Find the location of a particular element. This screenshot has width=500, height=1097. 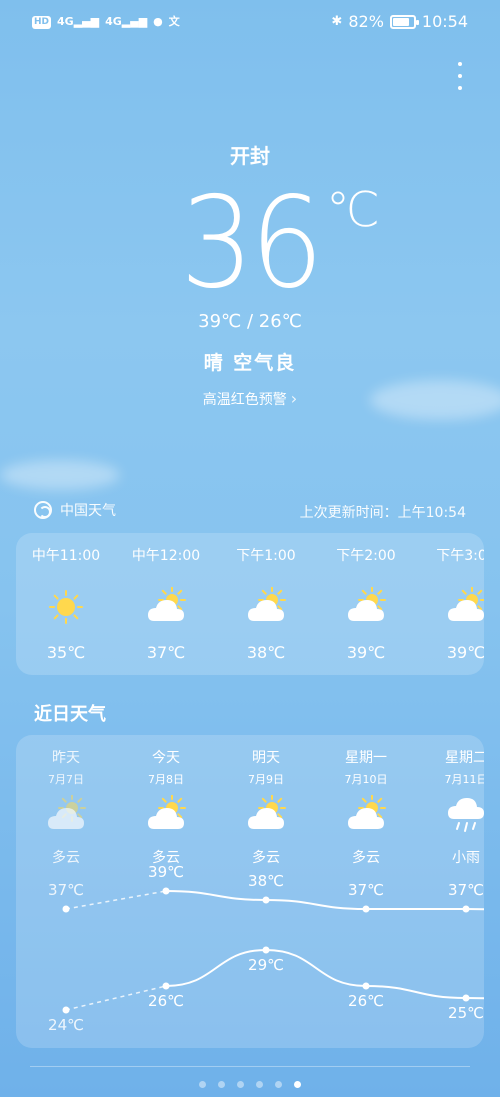

current-temperature: 36 ℃ is located at coordinates (250, 243).